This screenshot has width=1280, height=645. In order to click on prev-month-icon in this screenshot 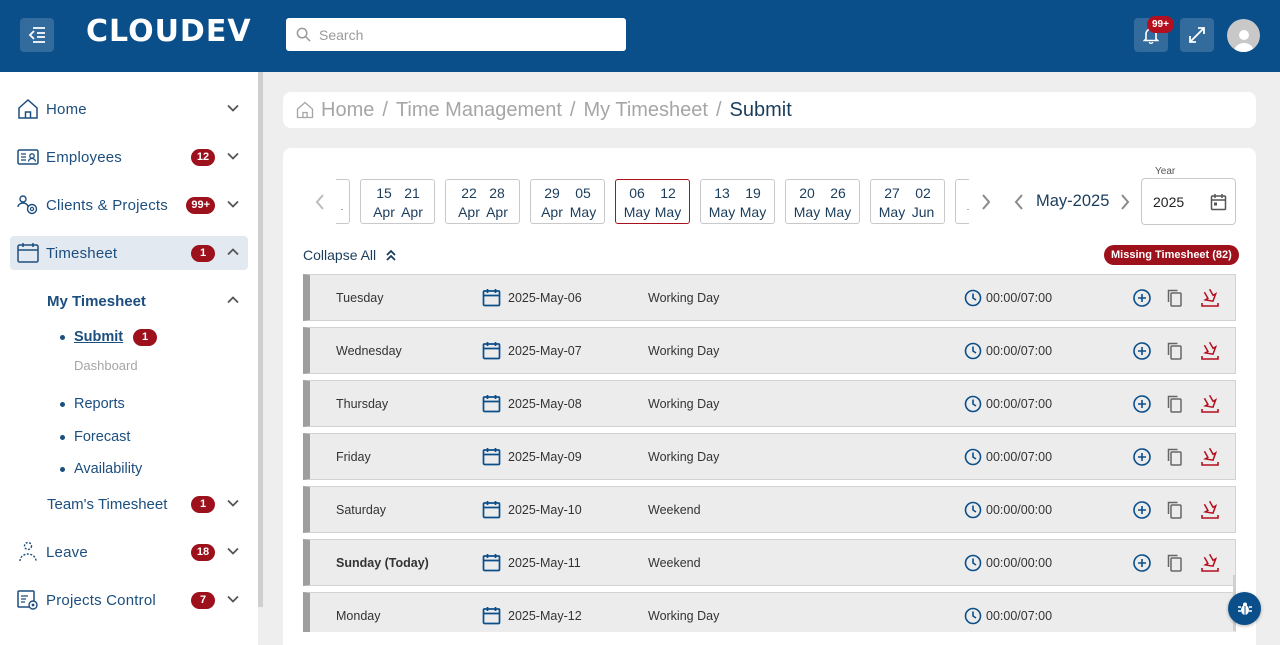, I will do `click(1019, 202)`.